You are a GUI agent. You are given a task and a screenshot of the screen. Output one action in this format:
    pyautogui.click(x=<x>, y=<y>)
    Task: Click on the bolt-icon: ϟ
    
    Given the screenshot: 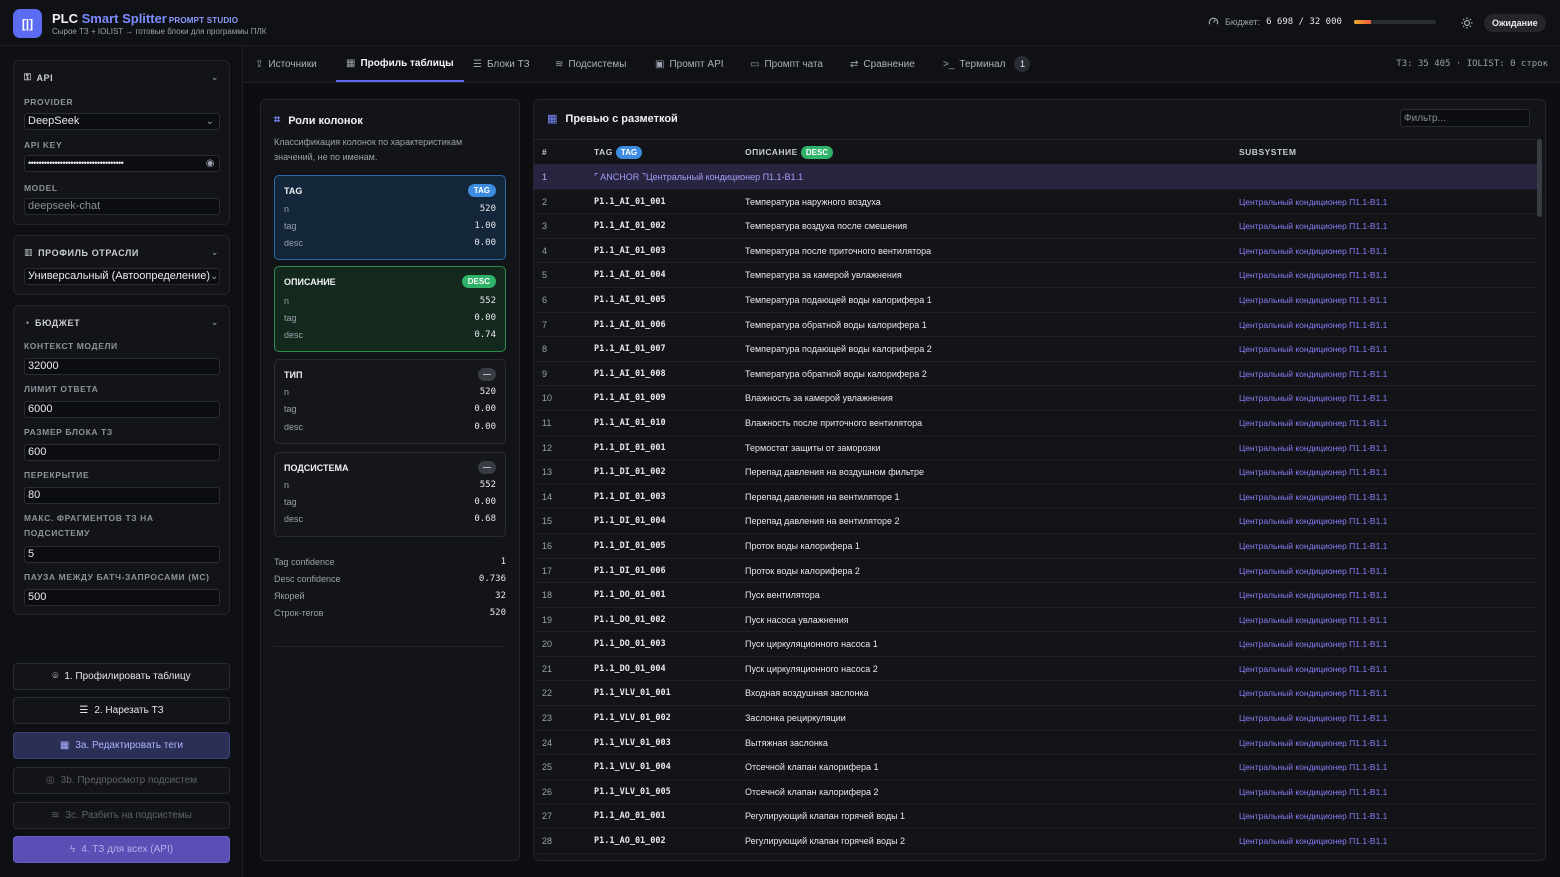 What is the action you would take?
    pyautogui.click(x=72, y=849)
    